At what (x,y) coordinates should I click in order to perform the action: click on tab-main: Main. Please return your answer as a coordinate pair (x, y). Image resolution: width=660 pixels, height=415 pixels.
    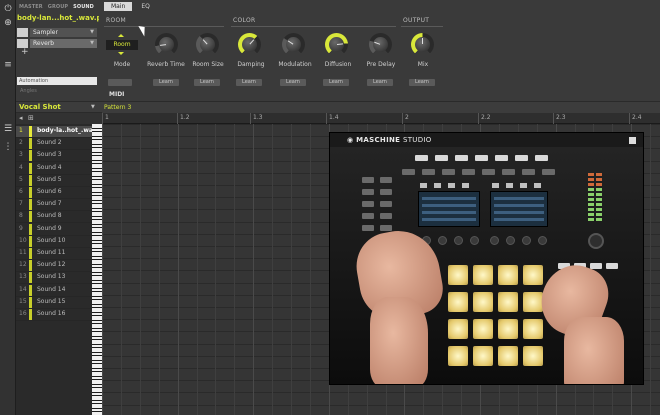
    Looking at the image, I should click on (118, 6).